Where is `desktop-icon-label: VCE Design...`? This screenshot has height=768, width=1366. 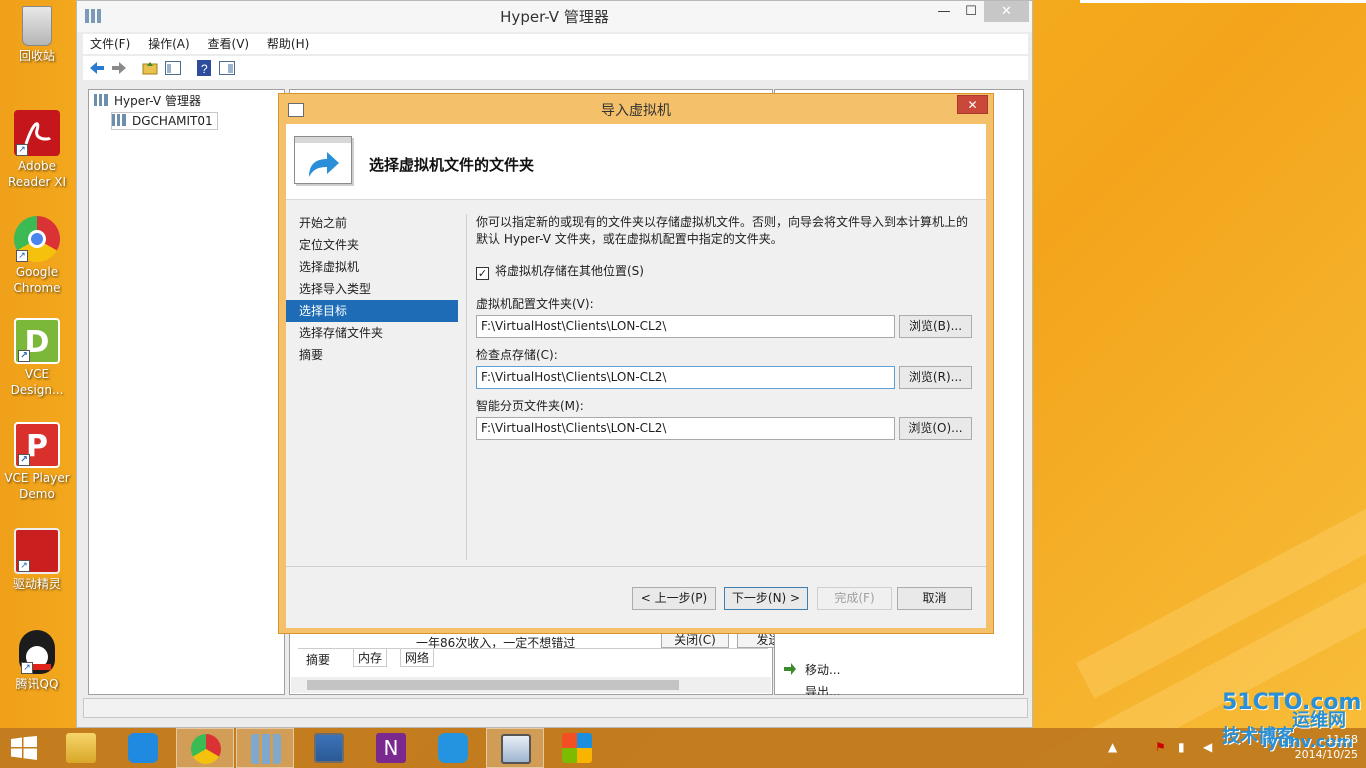 desktop-icon-label: VCE Design... is located at coordinates (37, 382).